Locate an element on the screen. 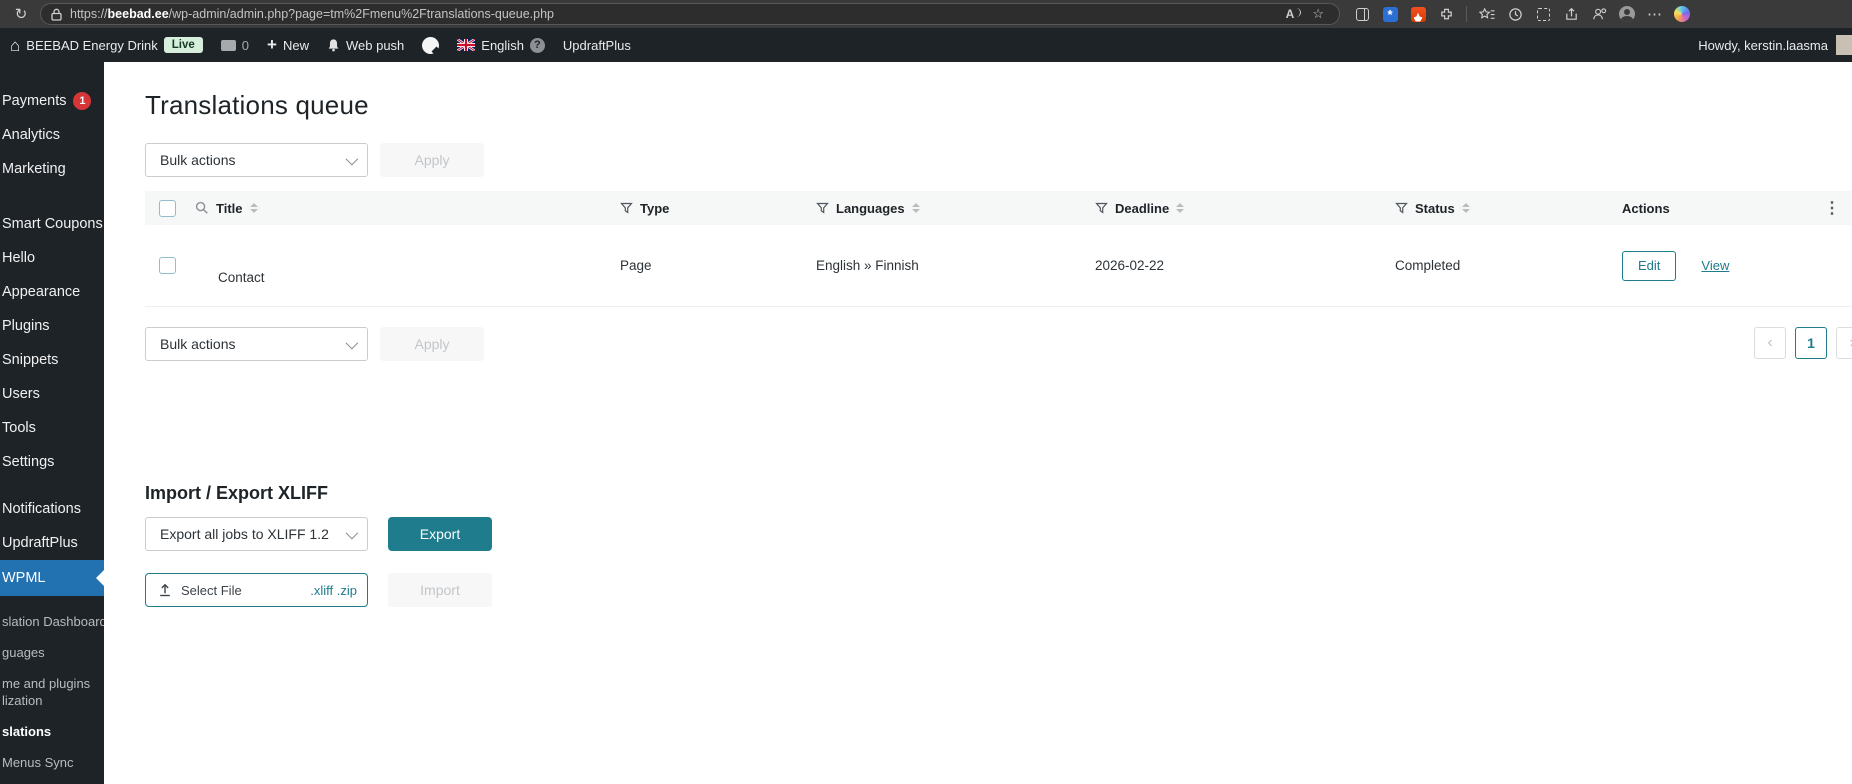  next-page-button: › is located at coordinates (1844, 343).